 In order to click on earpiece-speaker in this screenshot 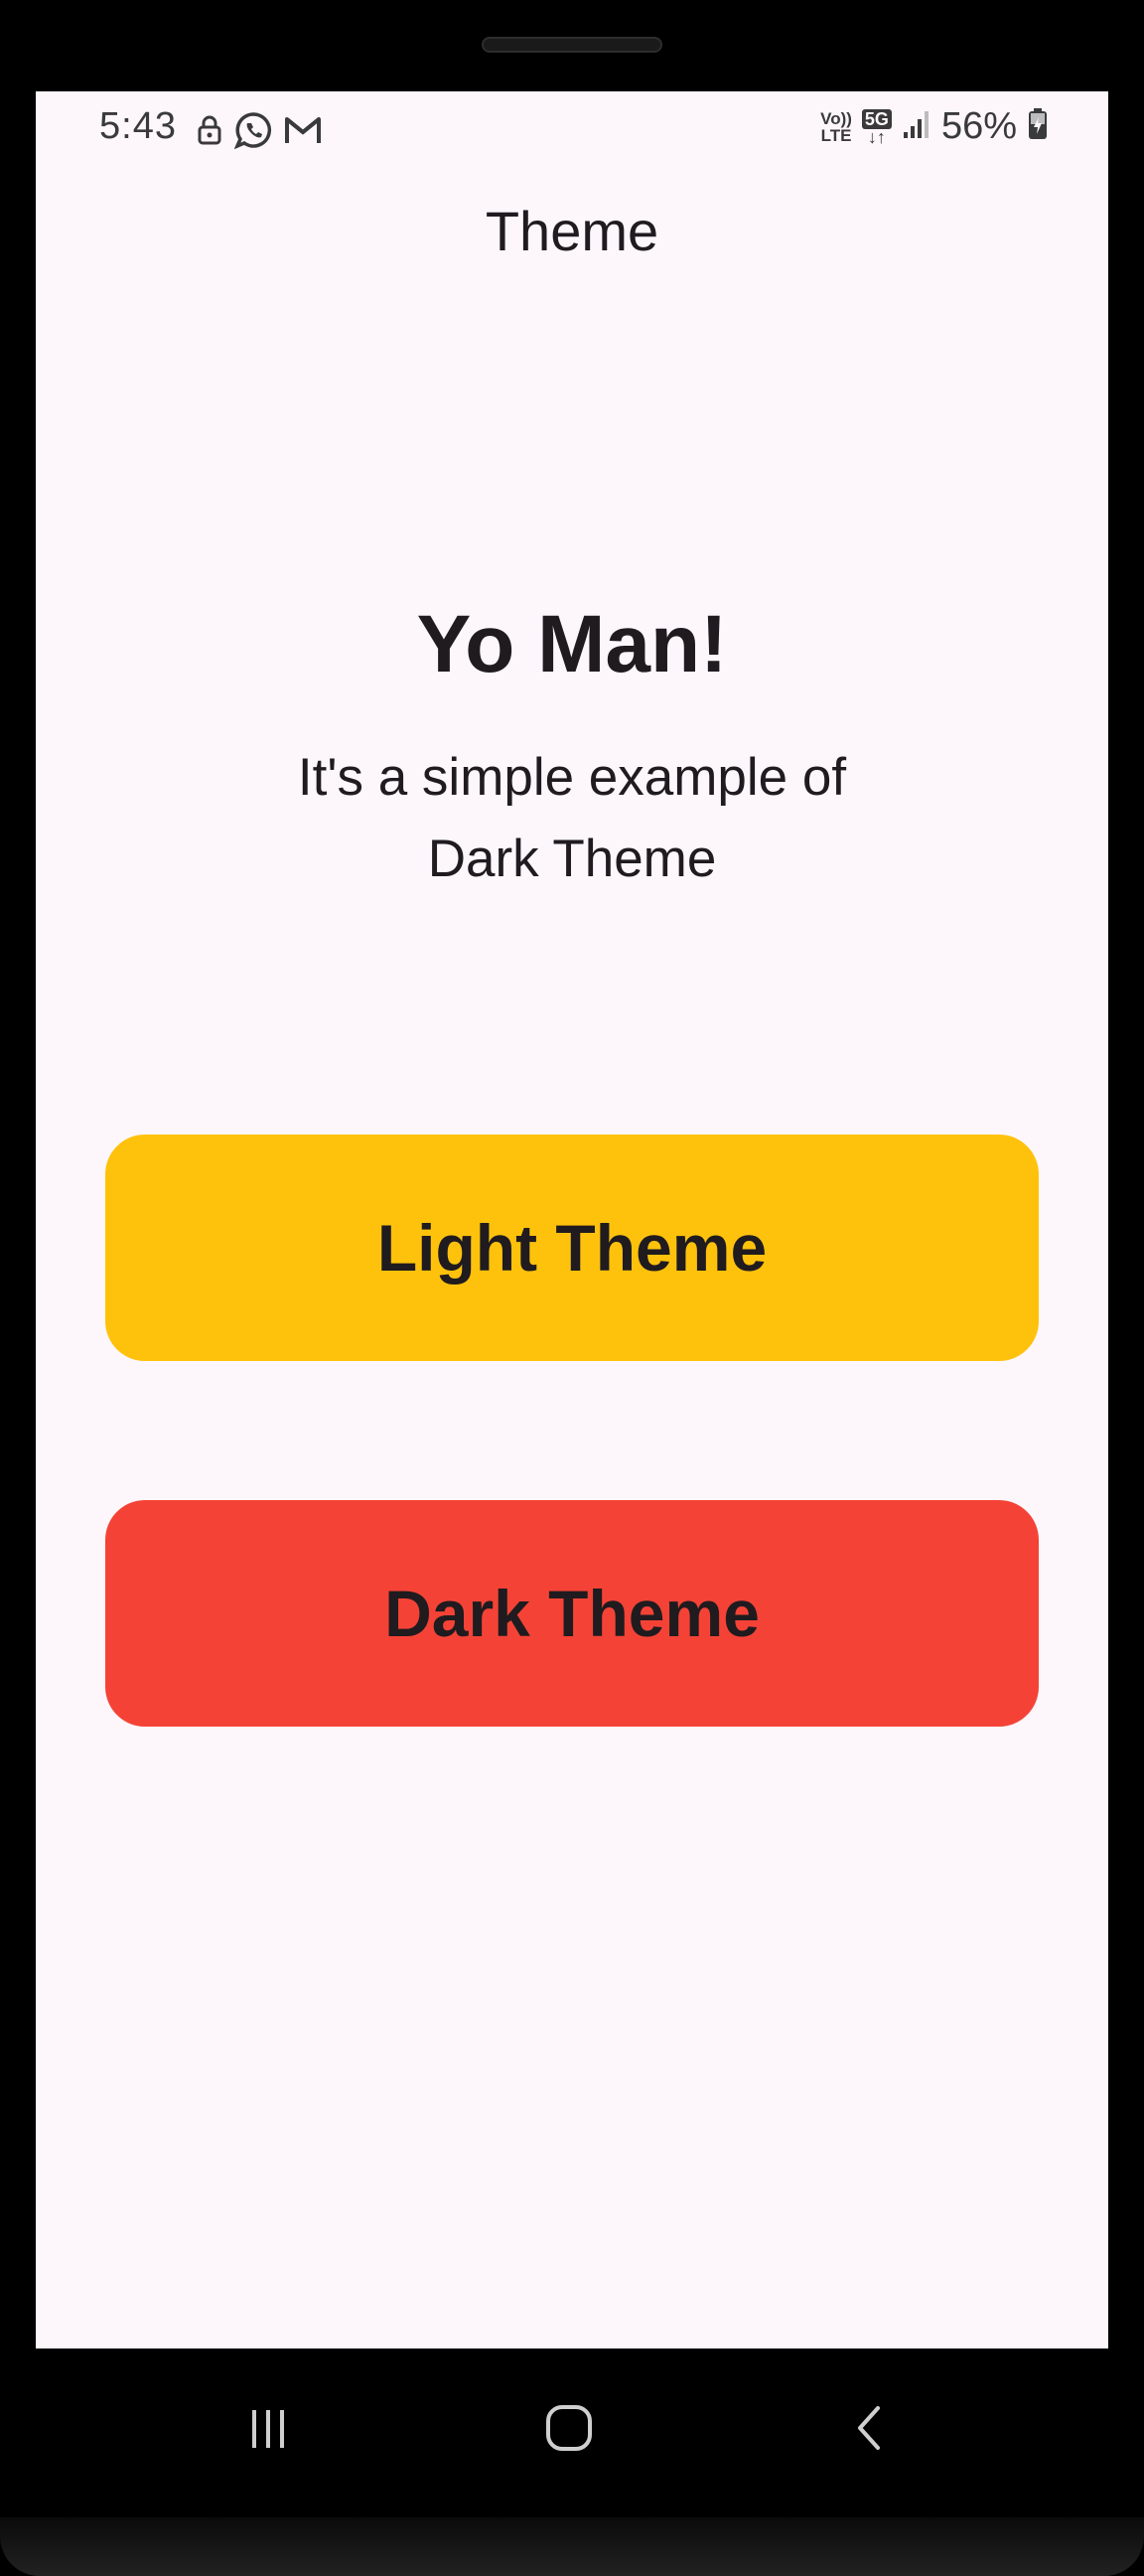, I will do `click(572, 45)`.